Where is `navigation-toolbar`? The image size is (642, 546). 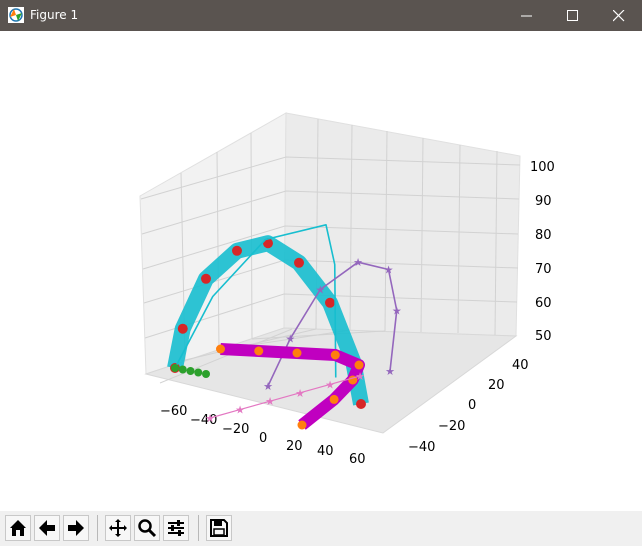 navigation-toolbar is located at coordinates (321, 528).